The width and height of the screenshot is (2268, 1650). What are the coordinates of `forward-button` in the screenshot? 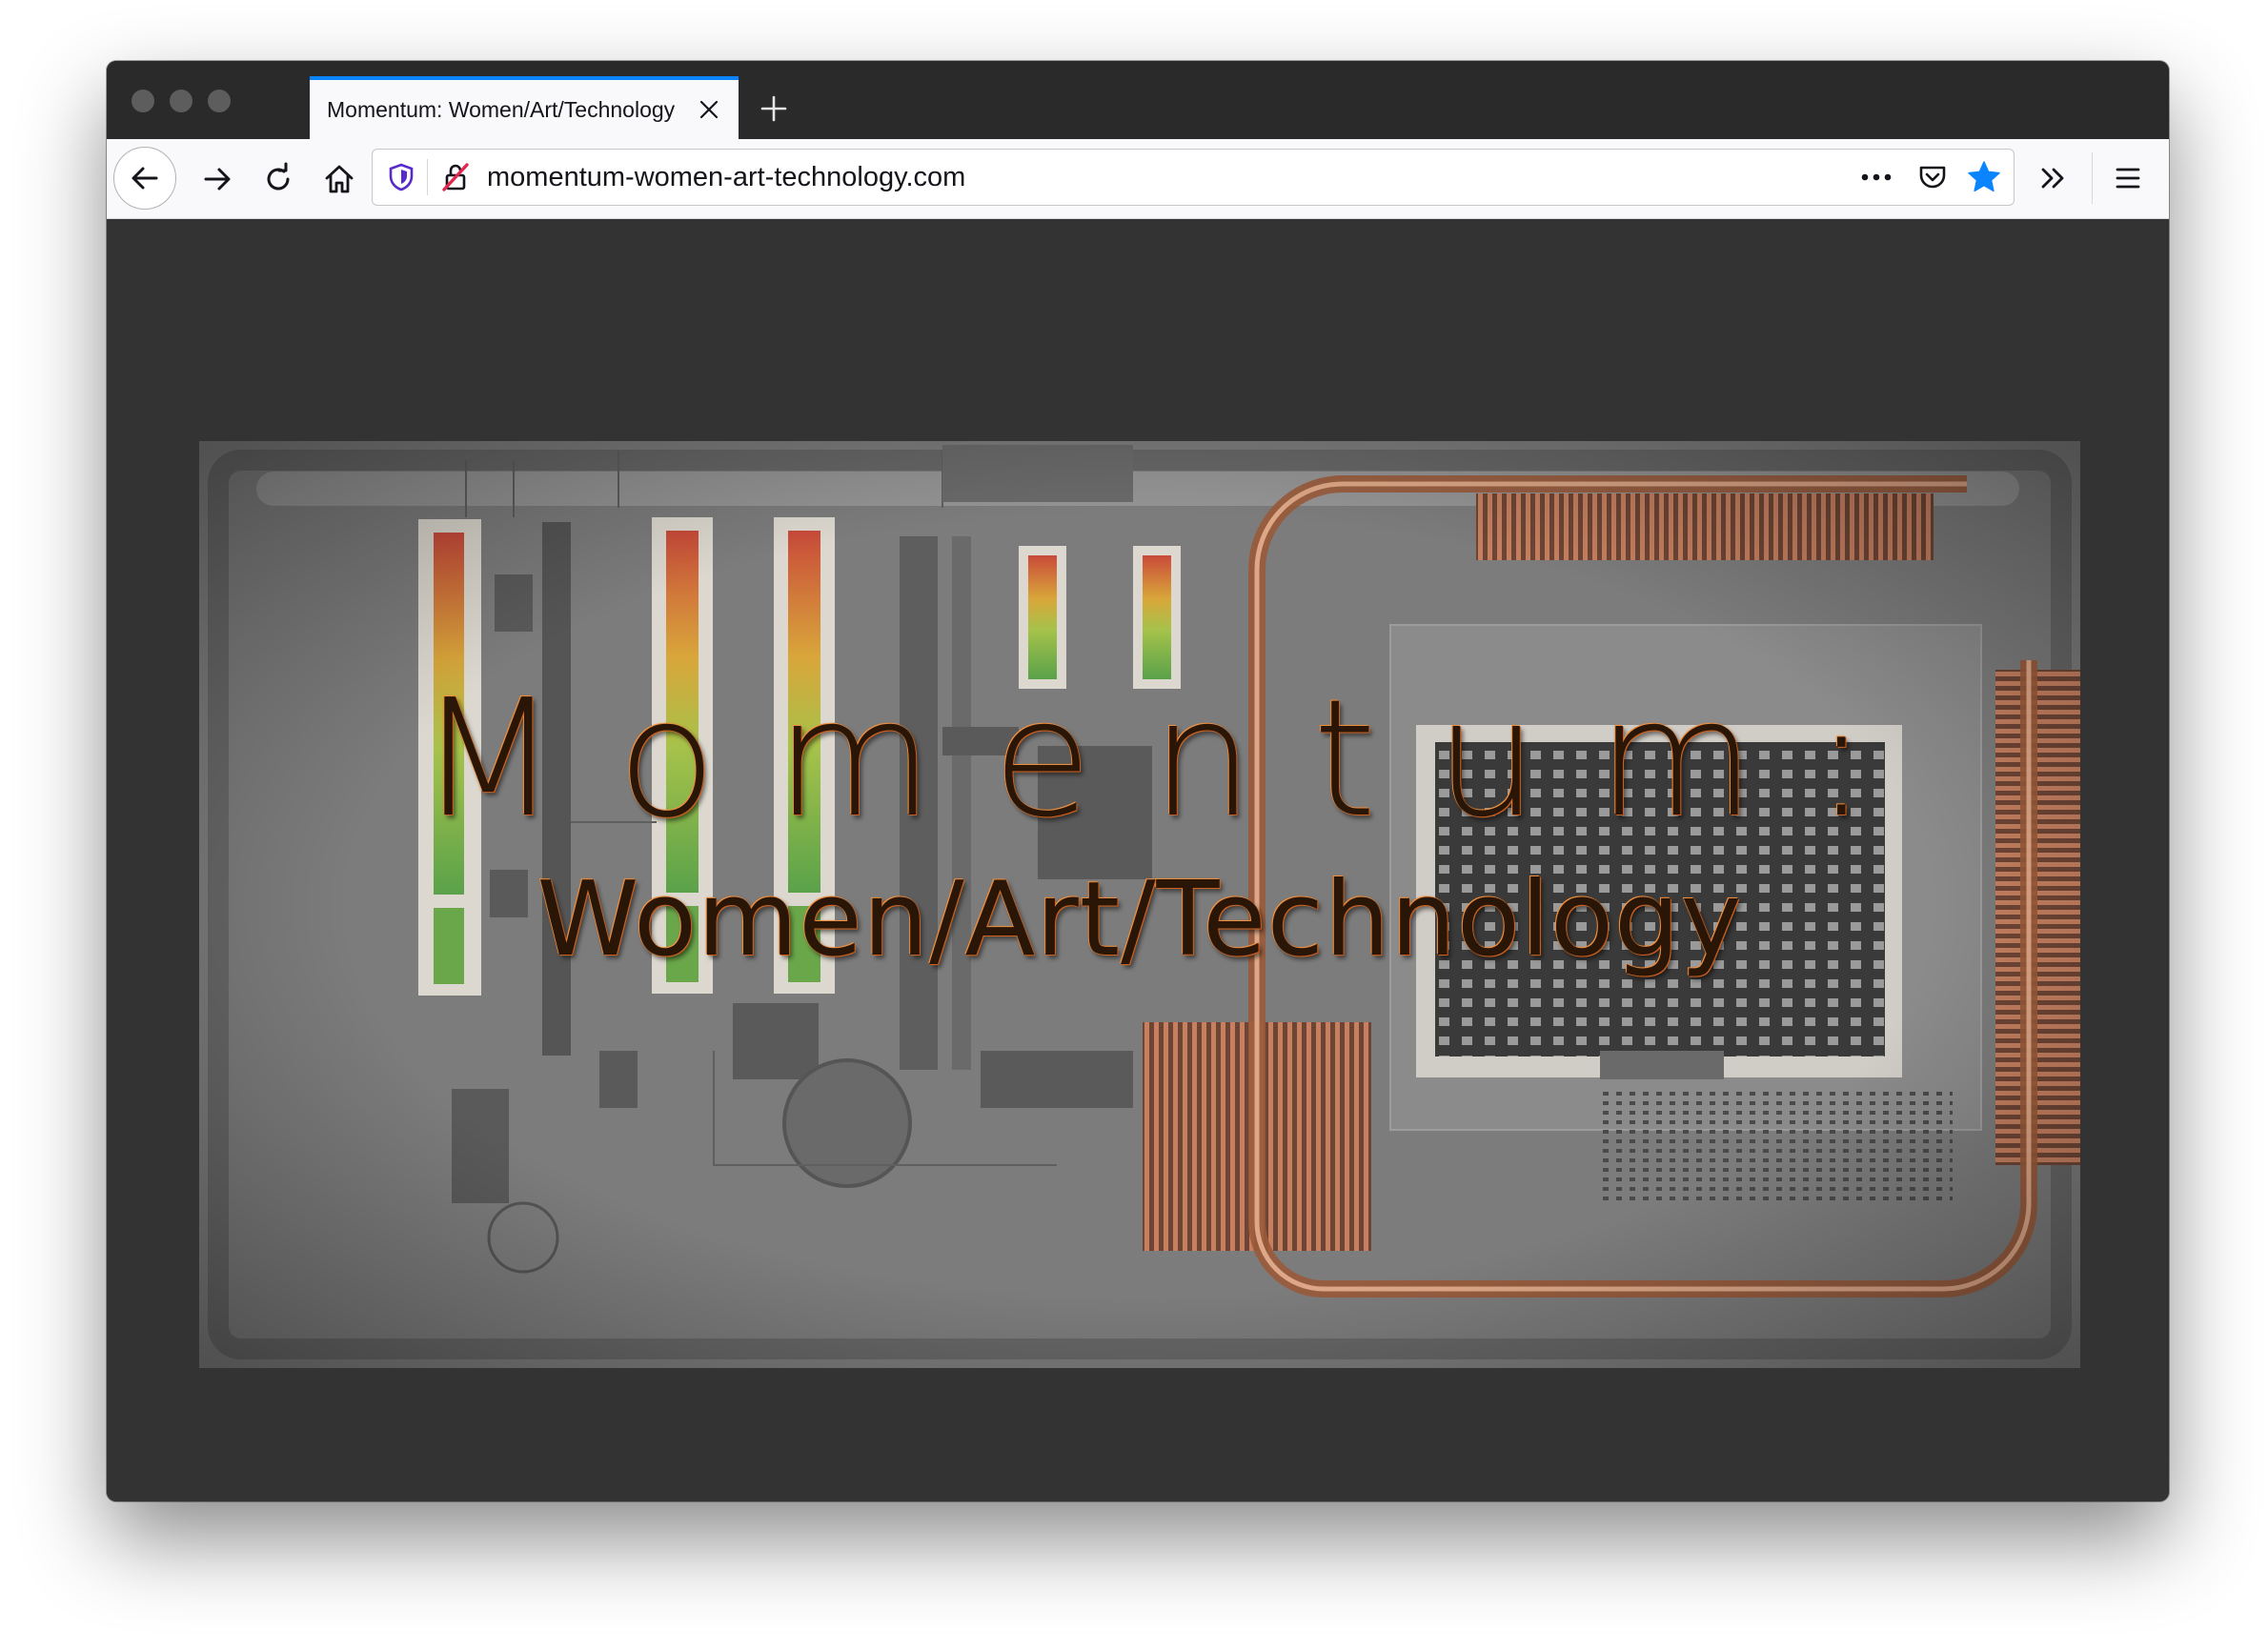 It's located at (217, 179).